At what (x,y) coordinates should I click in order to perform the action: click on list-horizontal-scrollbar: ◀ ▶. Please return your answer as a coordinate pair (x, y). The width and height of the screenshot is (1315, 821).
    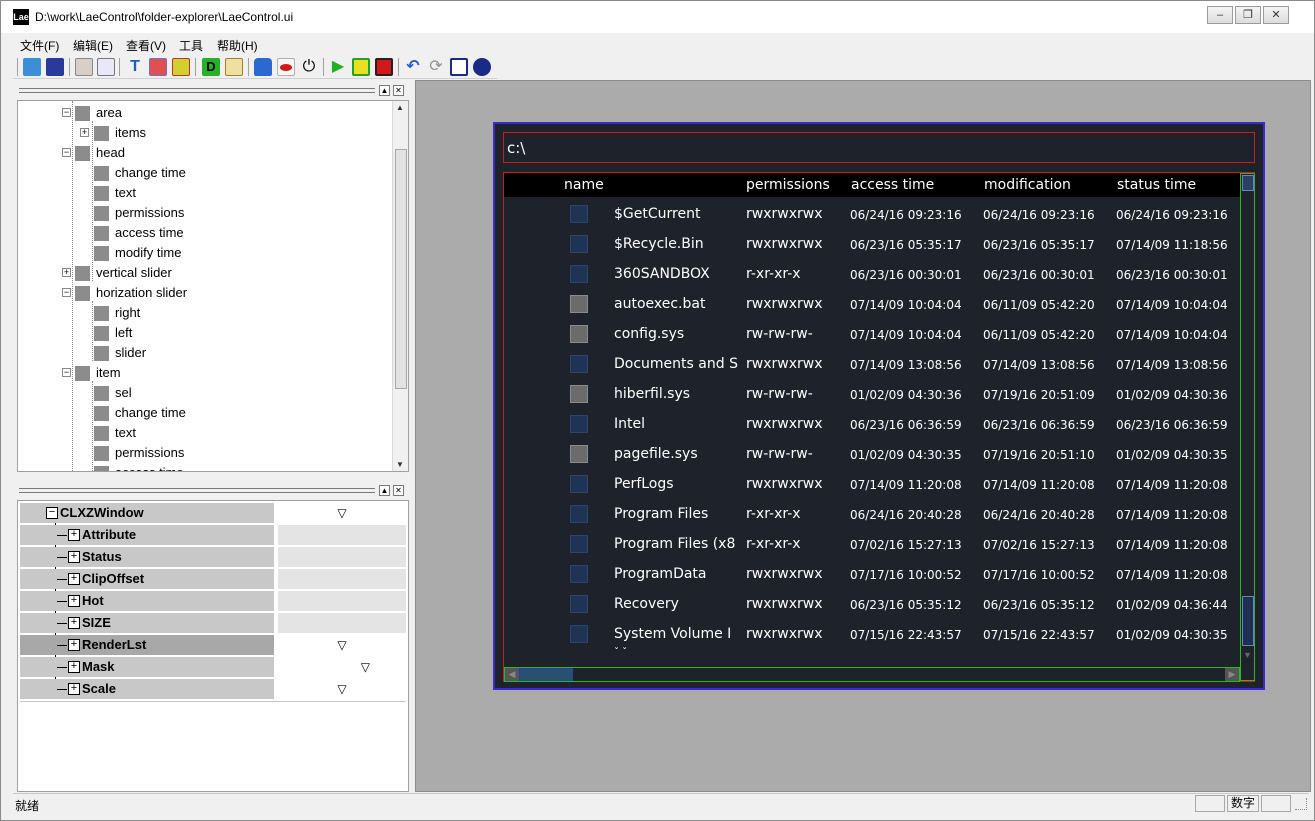
    Looking at the image, I should click on (872, 674).